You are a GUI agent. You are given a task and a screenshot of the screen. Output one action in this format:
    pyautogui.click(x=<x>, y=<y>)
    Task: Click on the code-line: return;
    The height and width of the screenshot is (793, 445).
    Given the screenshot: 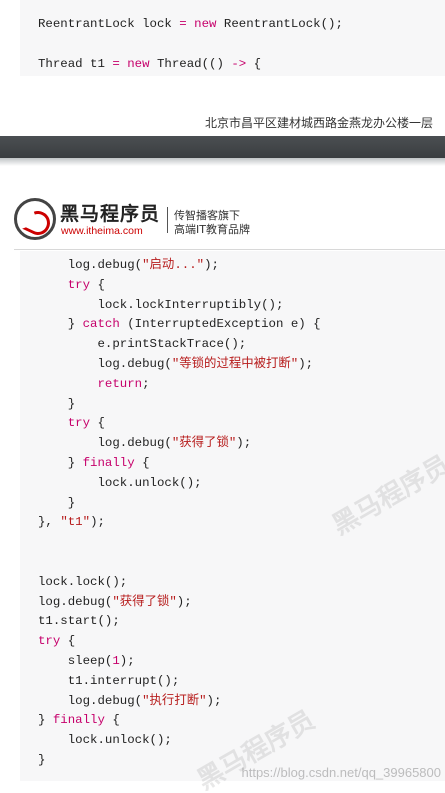 What is the action you would take?
    pyautogui.click(x=241, y=385)
    